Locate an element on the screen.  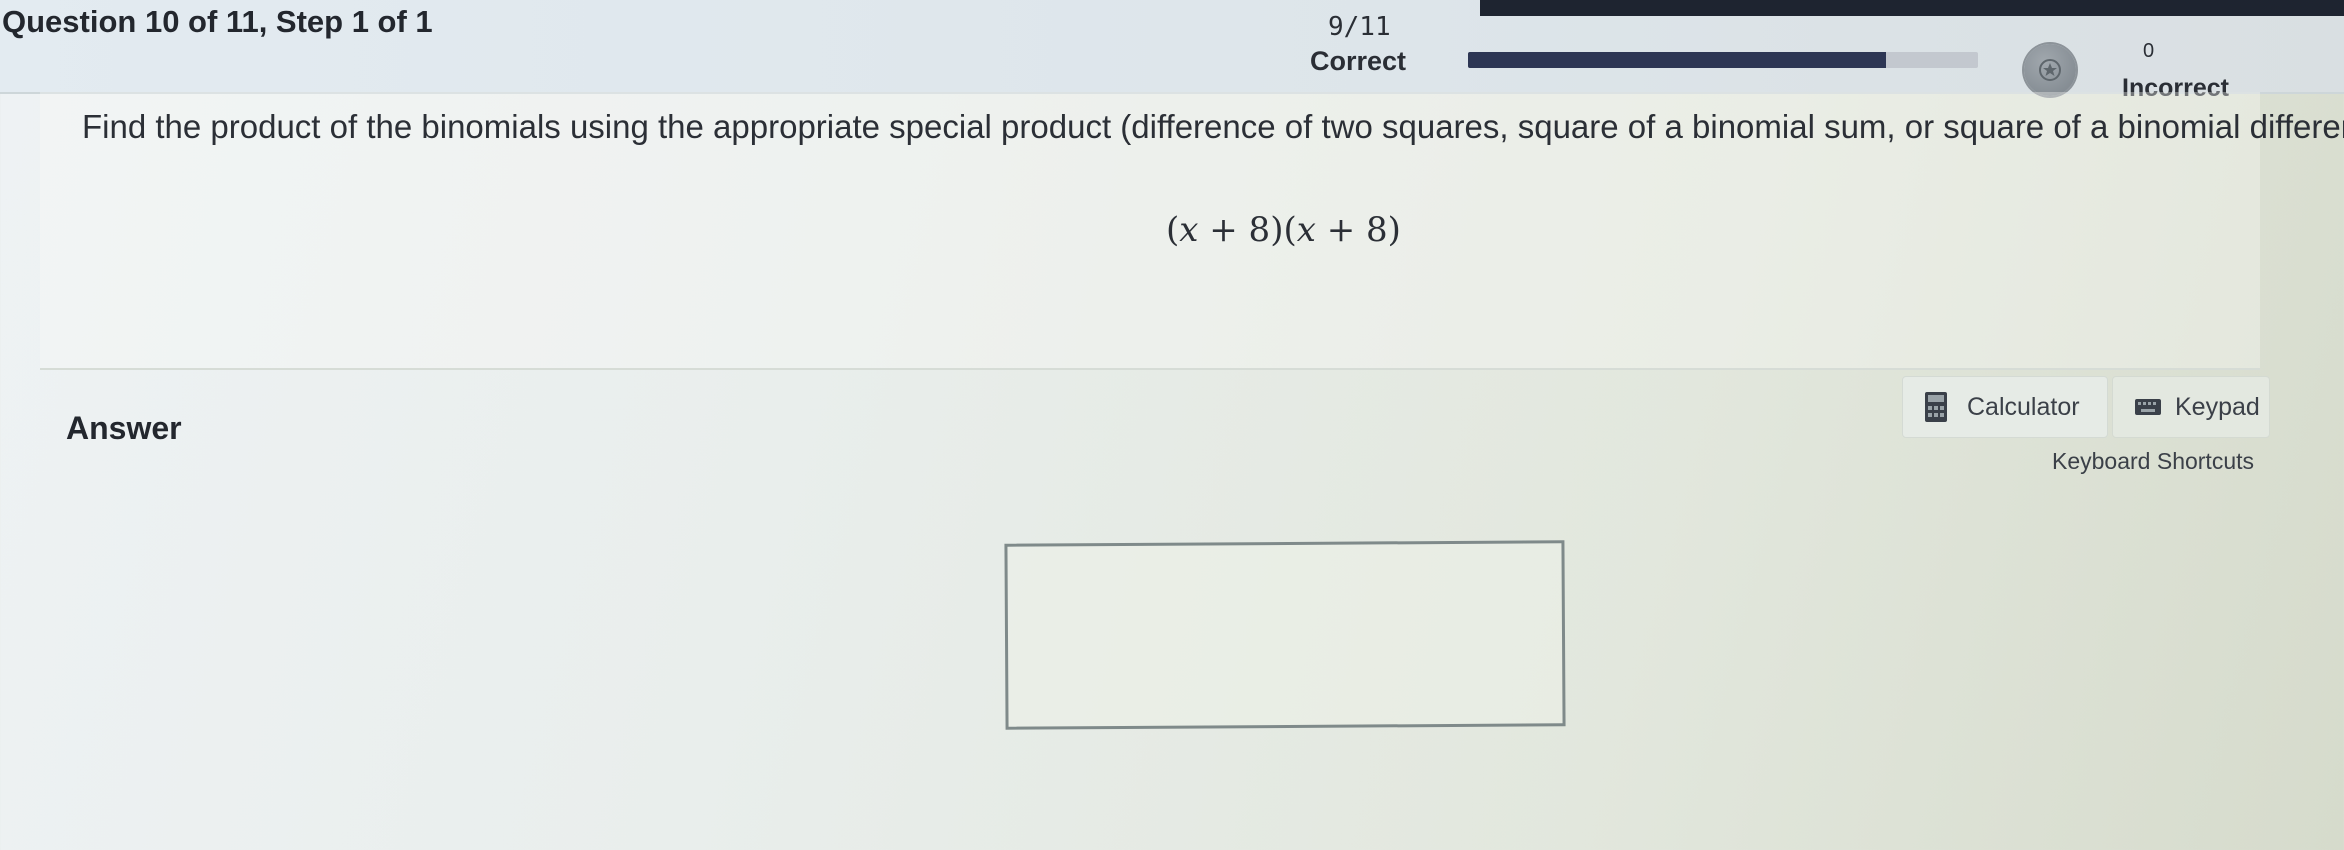
calculator-icon is located at coordinates (1936, 407).